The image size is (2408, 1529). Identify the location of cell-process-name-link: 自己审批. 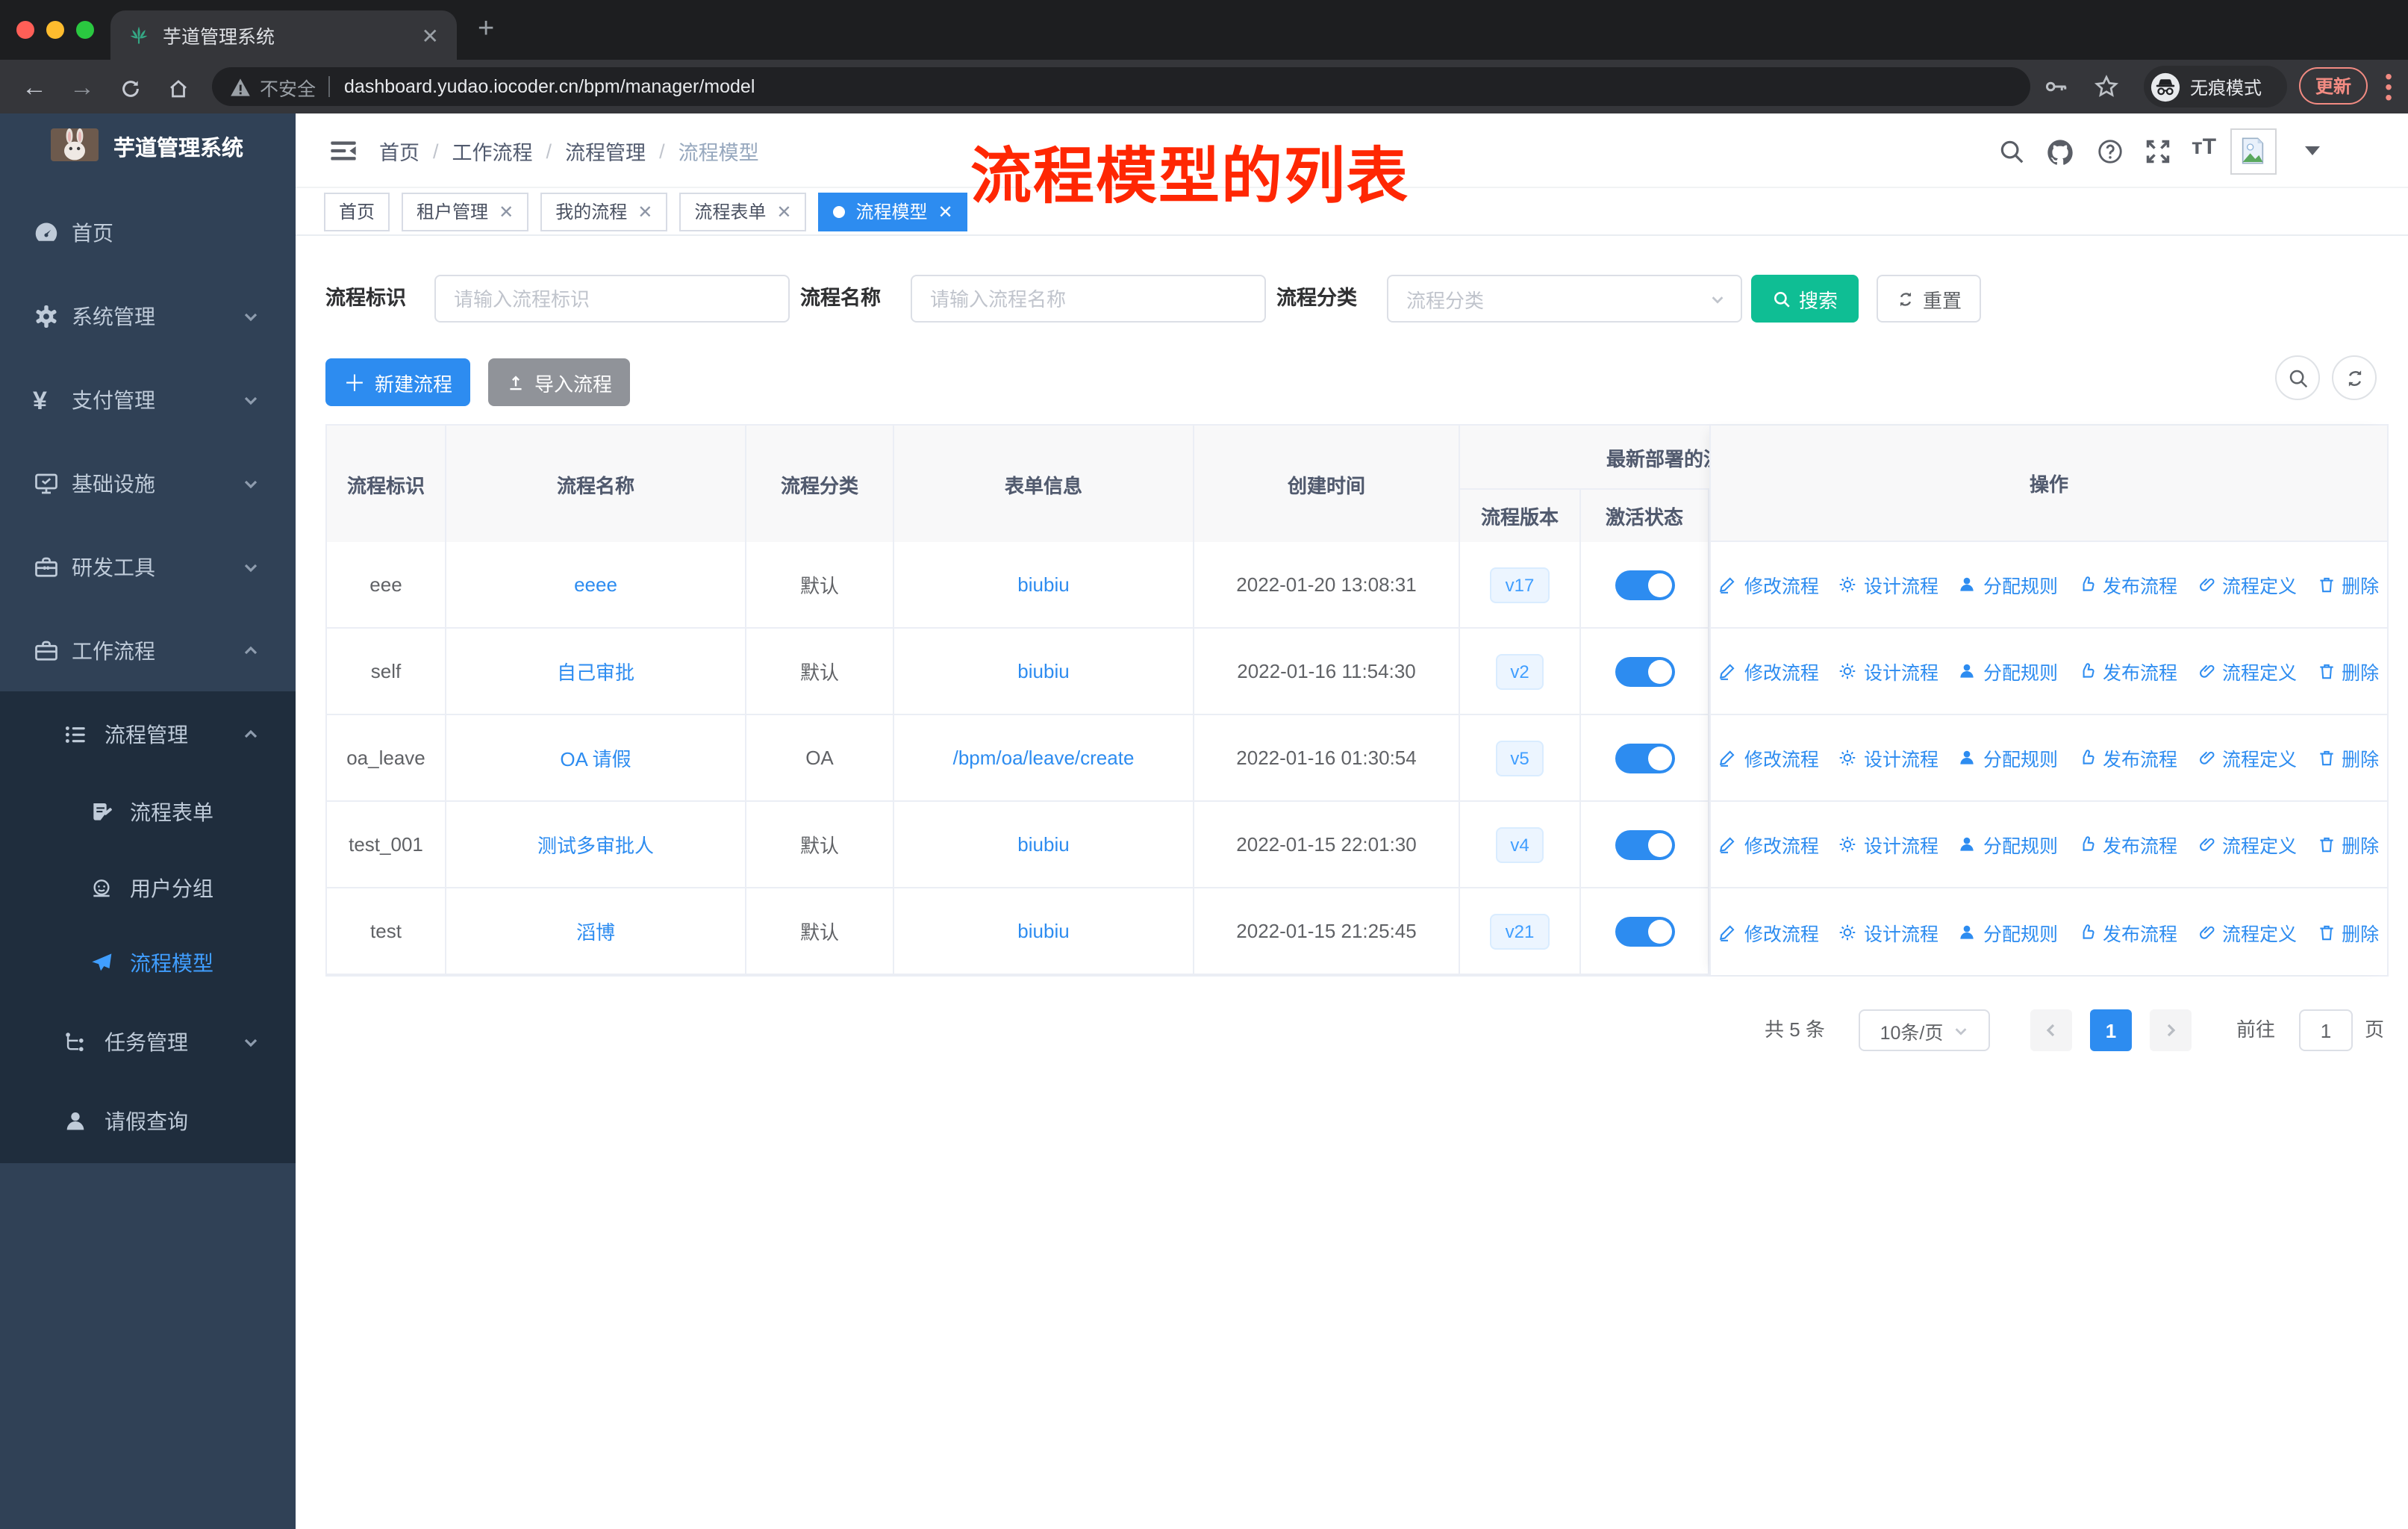
(596, 672).